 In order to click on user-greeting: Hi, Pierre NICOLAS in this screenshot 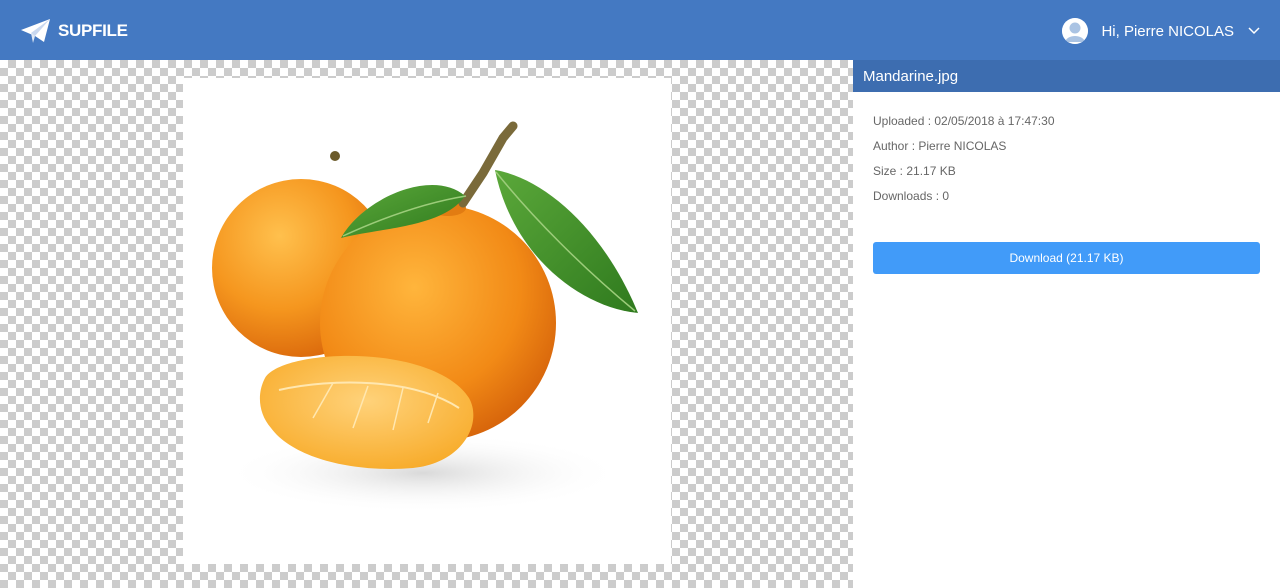, I will do `click(1167, 31)`.